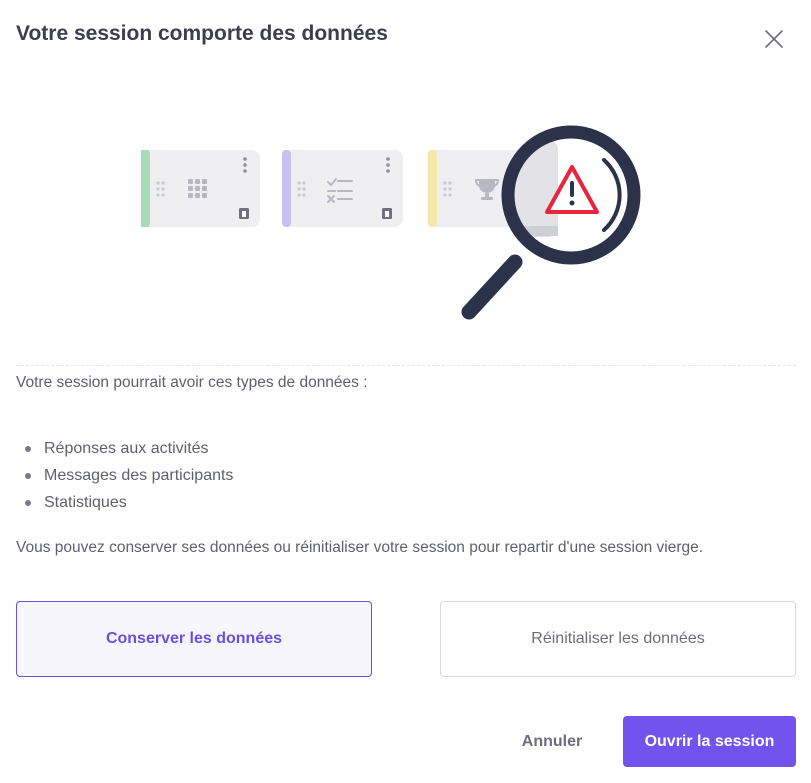 The image size is (811, 783). What do you see at coordinates (709, 741) in the screenshot?
I see `open-session-button: Ouvrir la session` at bounding box center [709, 741].